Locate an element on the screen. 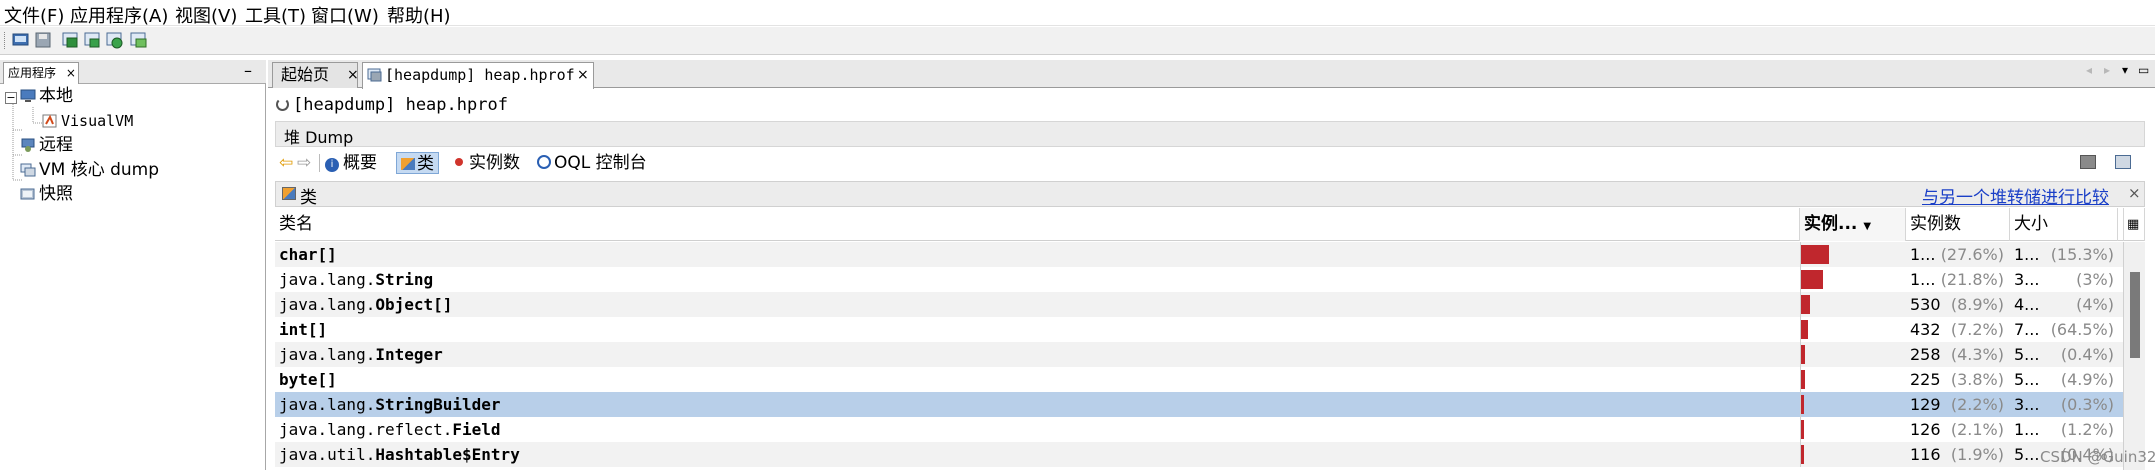 The height and width of the screenshot is (470, 2155). save-snapshot-icon is located at coordinates (43, 40).